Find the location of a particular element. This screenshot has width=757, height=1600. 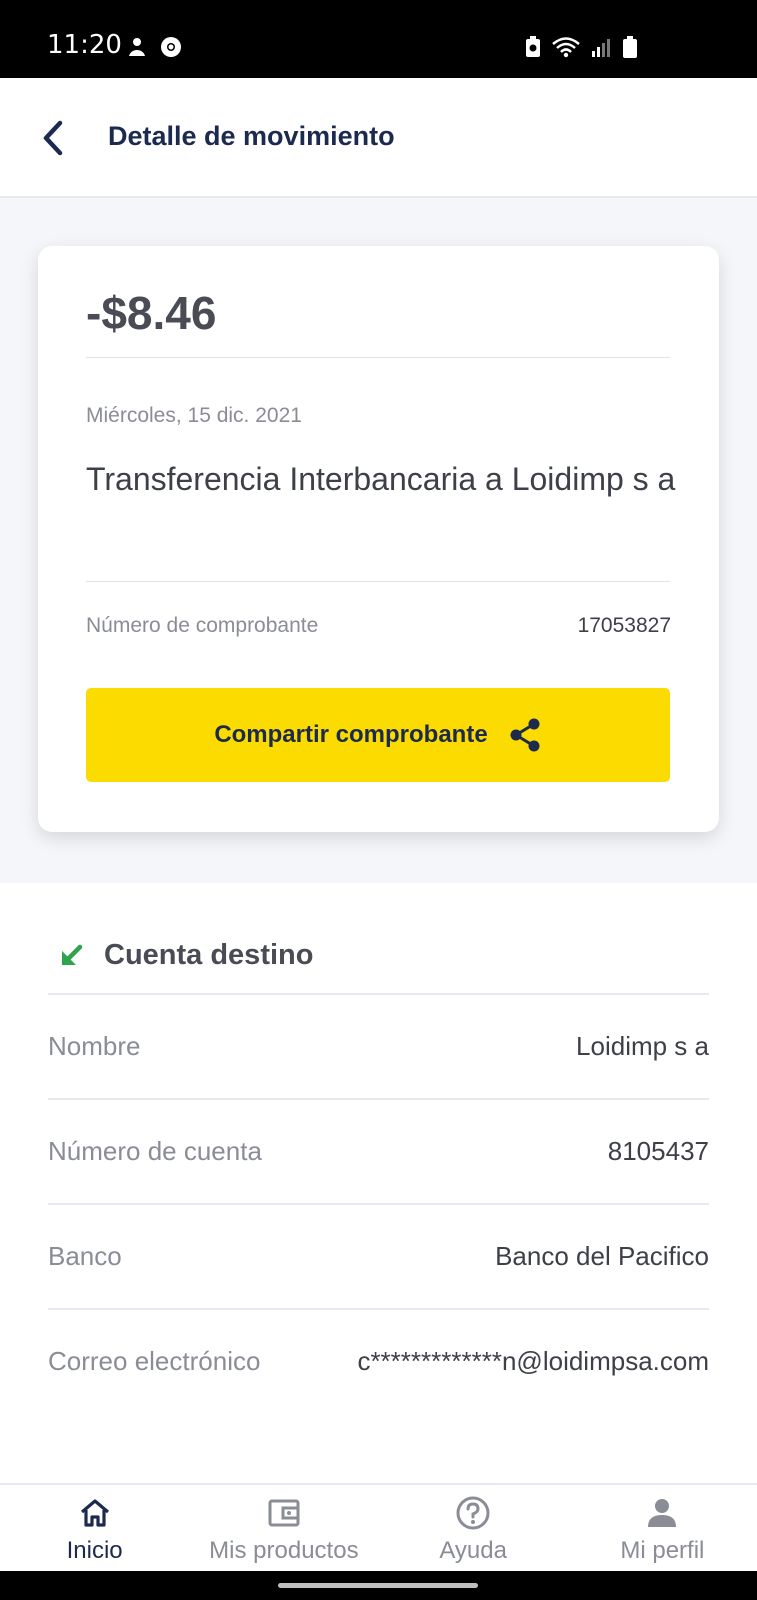

nav-item-mis-productos: Mis productos is located at coordinates (283, 1528).